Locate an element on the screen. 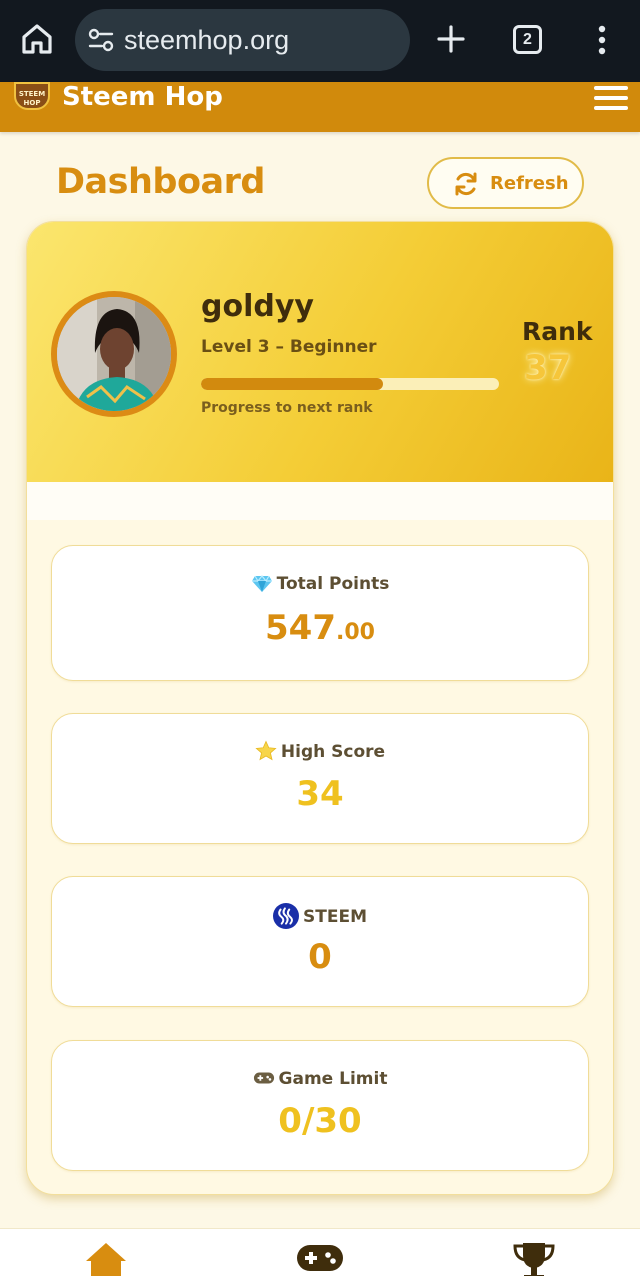 The height and width of the screenshot is (1276, 640). total-points-decimal: .00 is located at coordinates (355, 632).